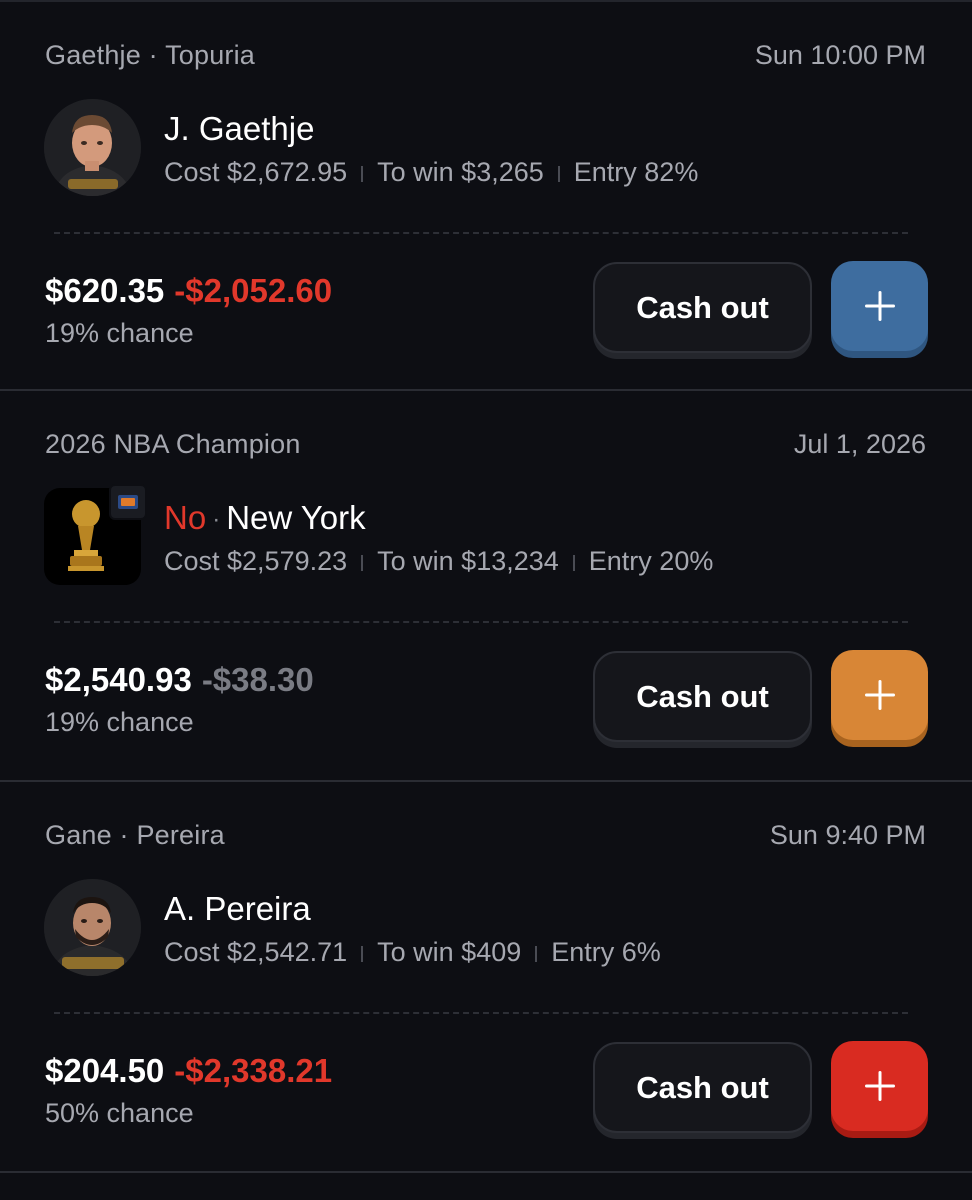 This screenshot has width=972, height=1200. I want to click on position-title: A. Pereira, so click(237, 909).